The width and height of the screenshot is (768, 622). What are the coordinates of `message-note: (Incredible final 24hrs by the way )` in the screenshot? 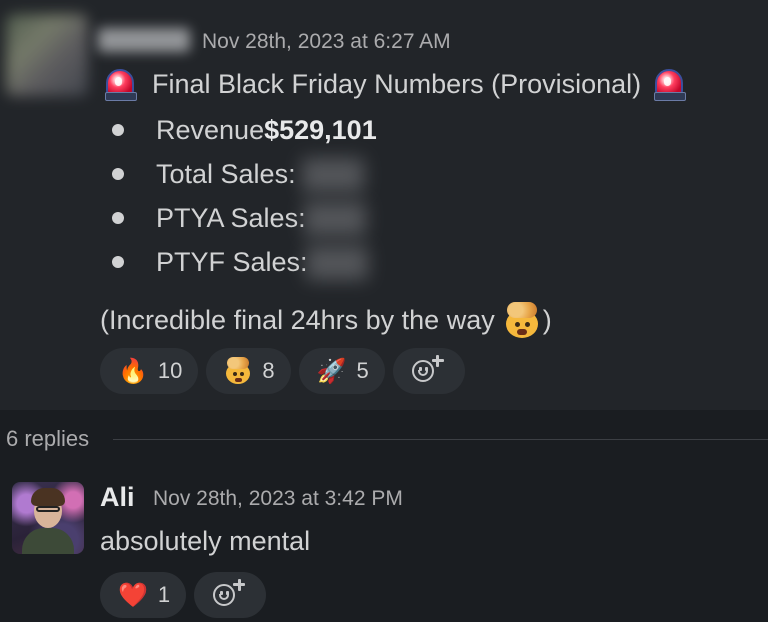 It's located at (326, 320).